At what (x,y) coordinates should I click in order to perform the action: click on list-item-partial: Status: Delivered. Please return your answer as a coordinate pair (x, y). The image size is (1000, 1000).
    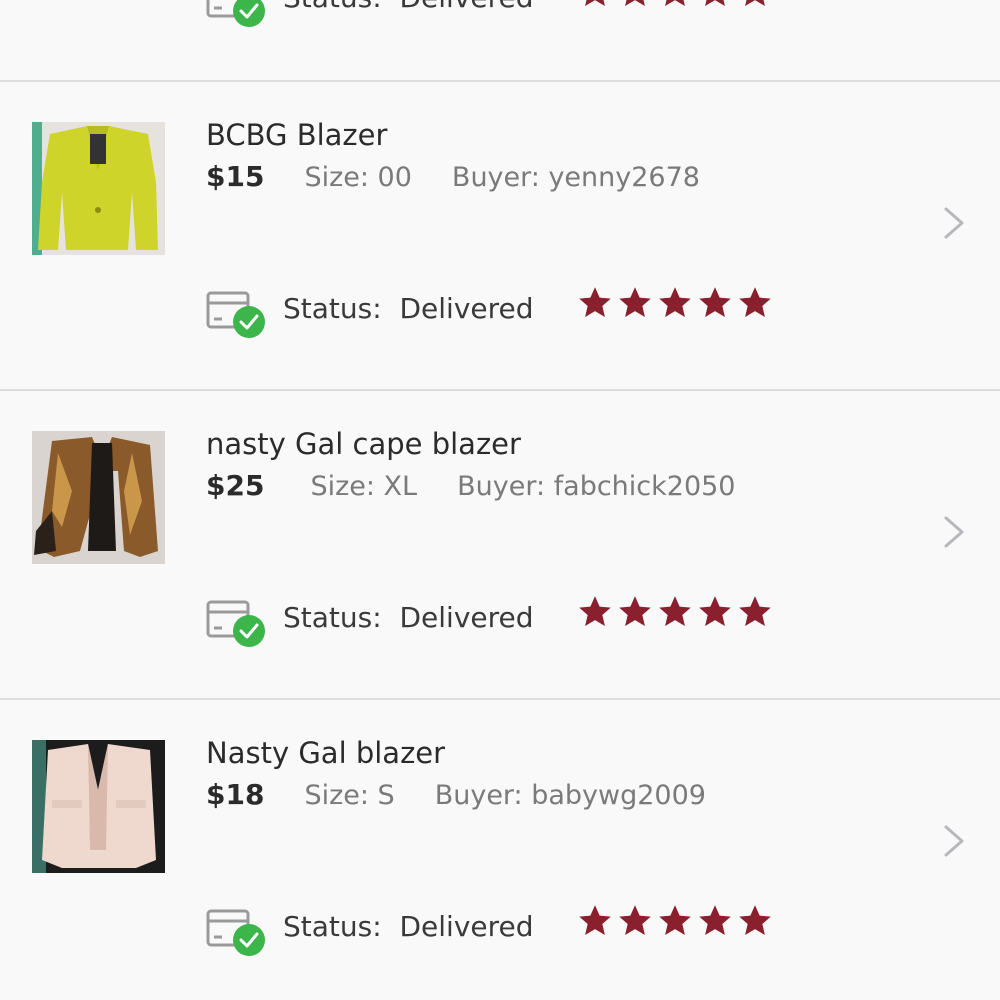
    Looking at the image, I should click on (500, 40).